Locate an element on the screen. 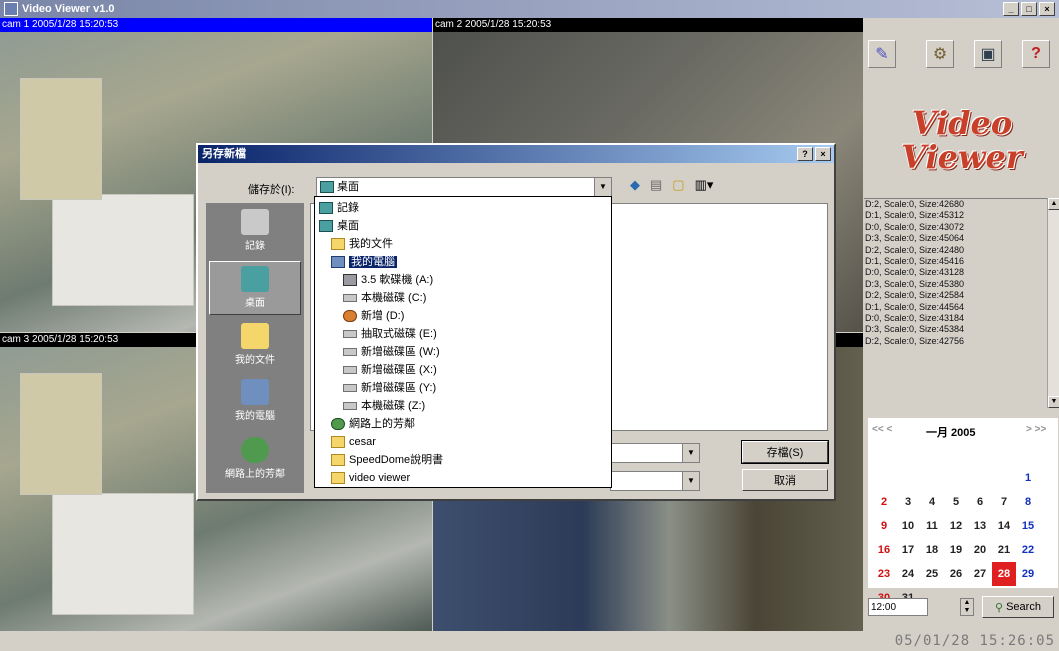  save-button: 存檔(S) is located at coordinates (785, 452).